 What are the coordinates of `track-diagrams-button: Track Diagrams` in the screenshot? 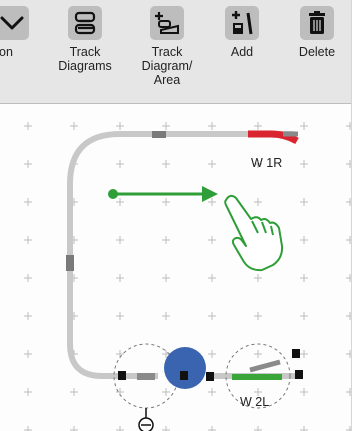 It's located at (85, 39).